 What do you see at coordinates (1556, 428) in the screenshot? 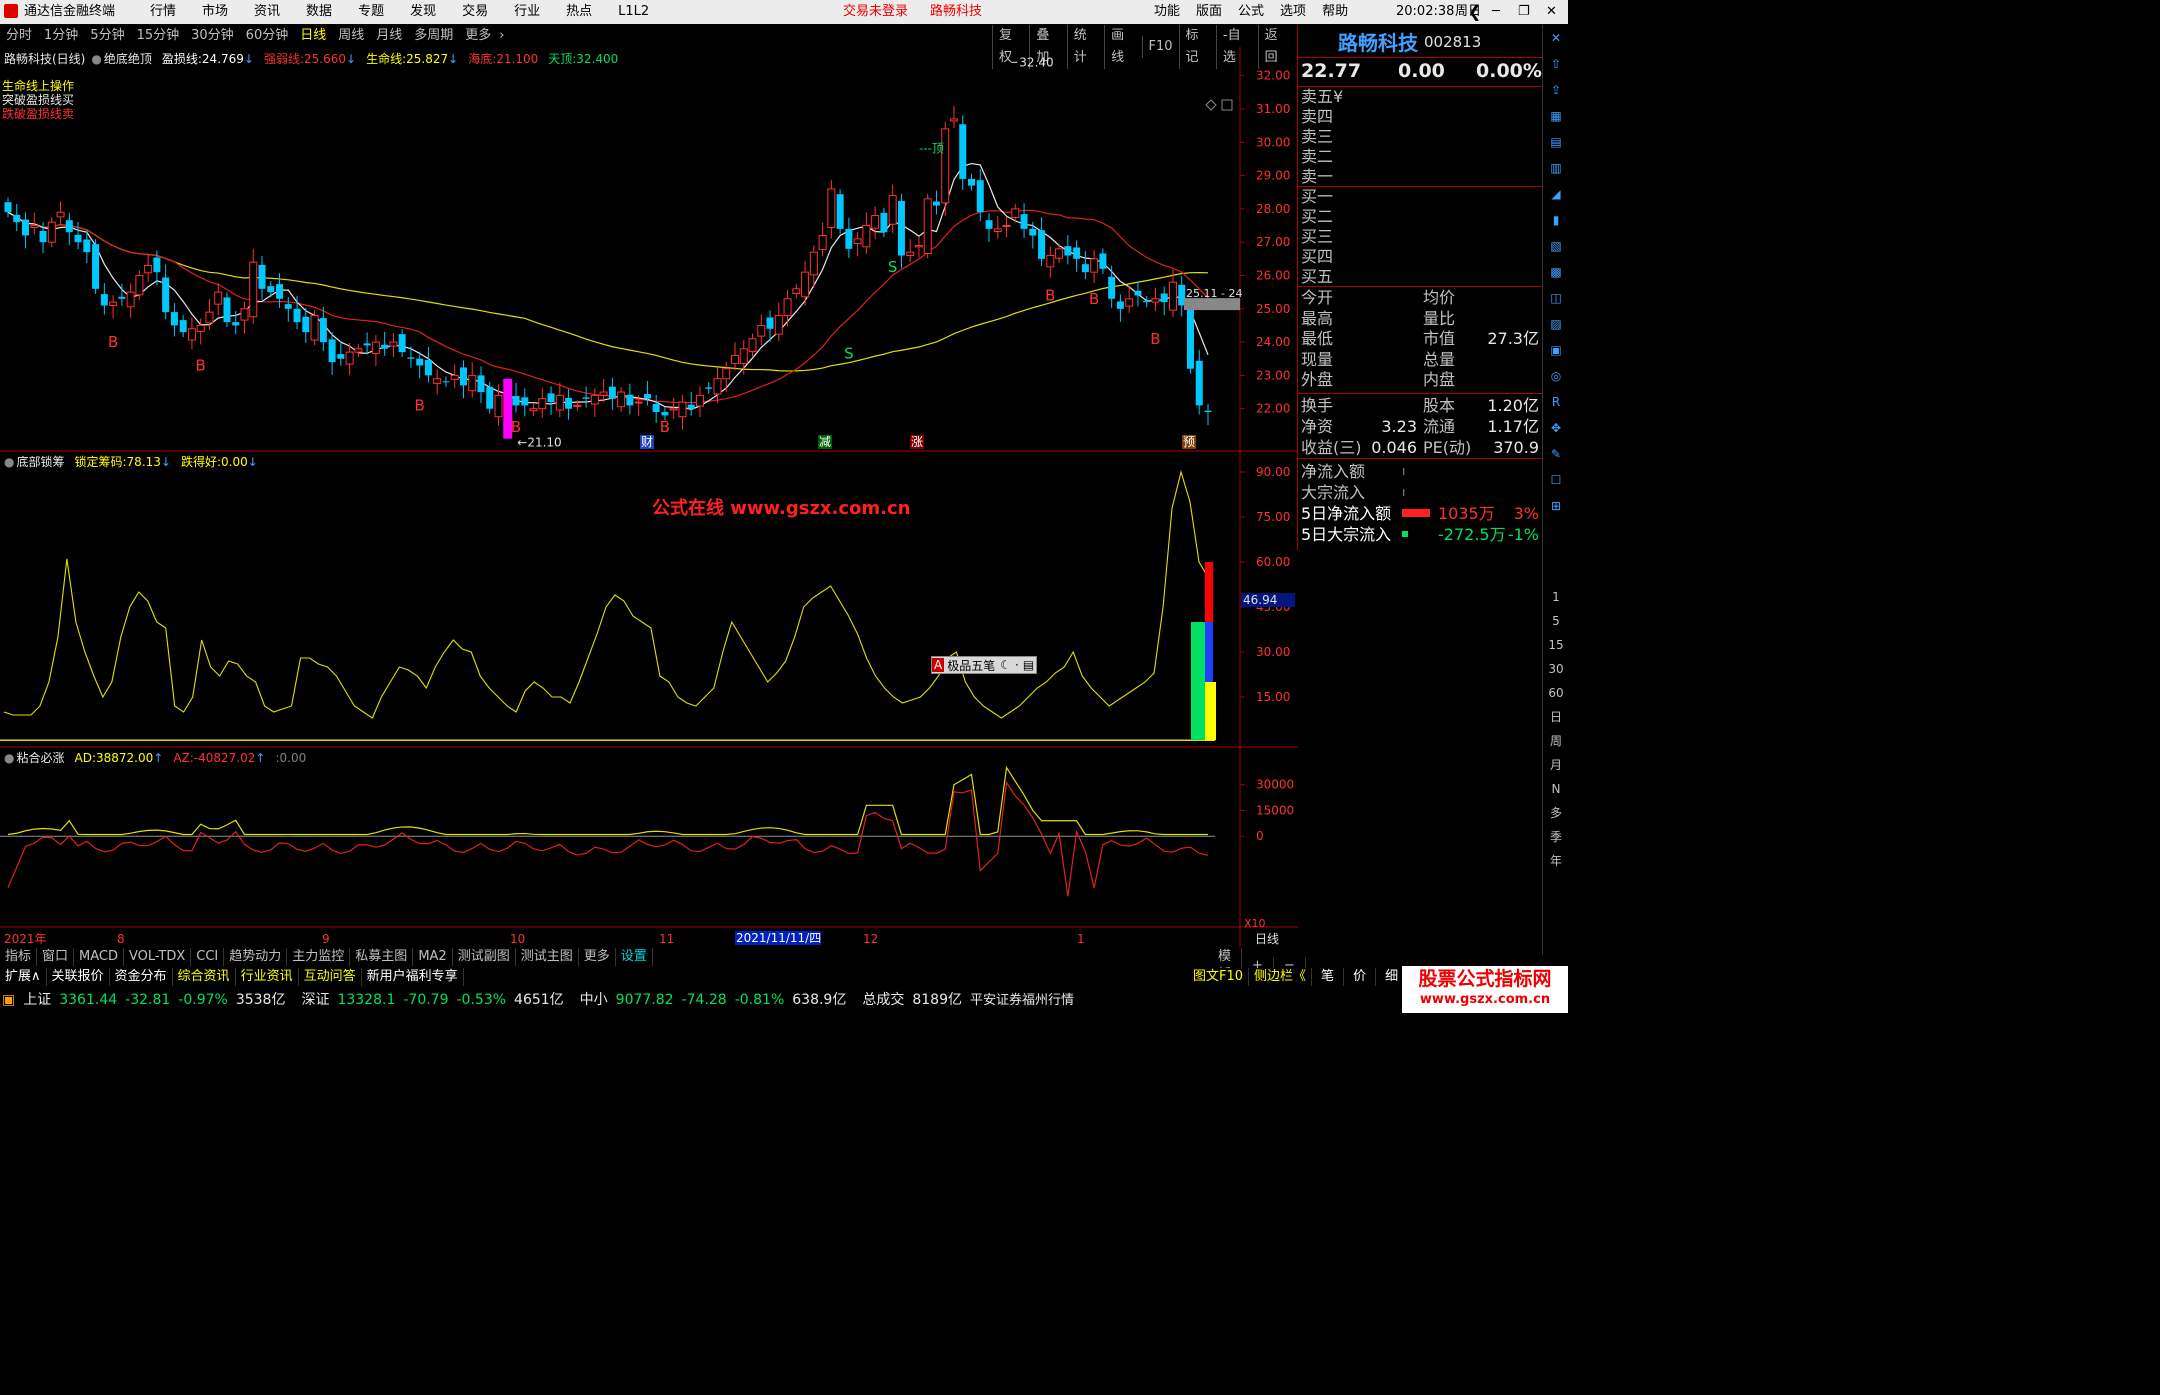
I see `move-icon: ✥` at bounding box center [1556, 428].